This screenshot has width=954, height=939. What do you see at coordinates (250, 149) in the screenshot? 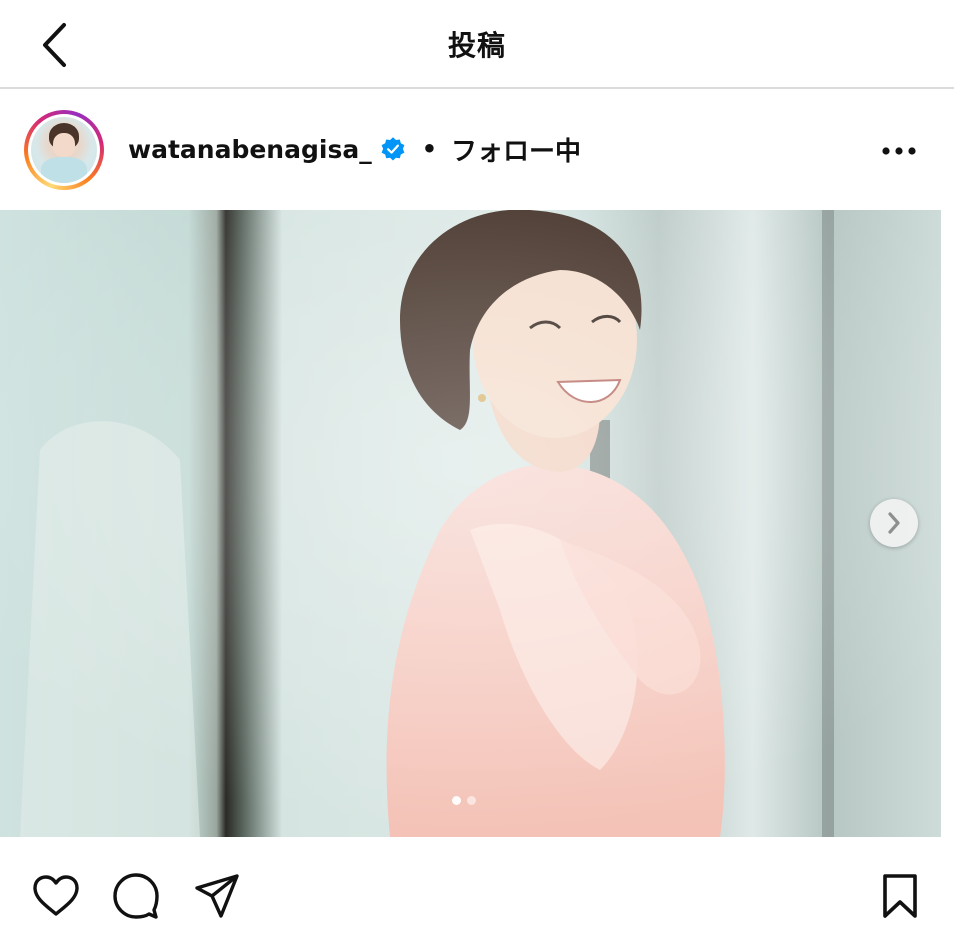
I see `username-link: watanabenagisa_` at bounding box center [250, 149].